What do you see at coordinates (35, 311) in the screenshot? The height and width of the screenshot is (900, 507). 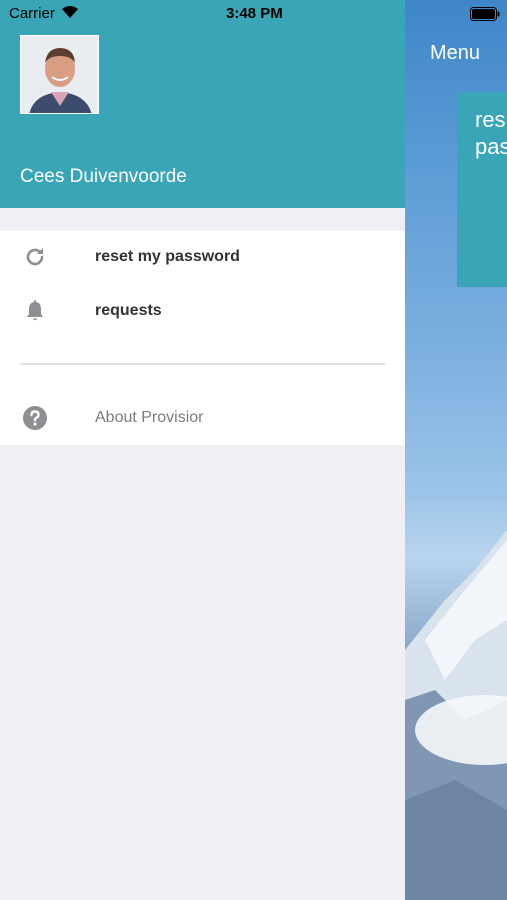 I see `bell-icon` at bounding box center [35, 311].